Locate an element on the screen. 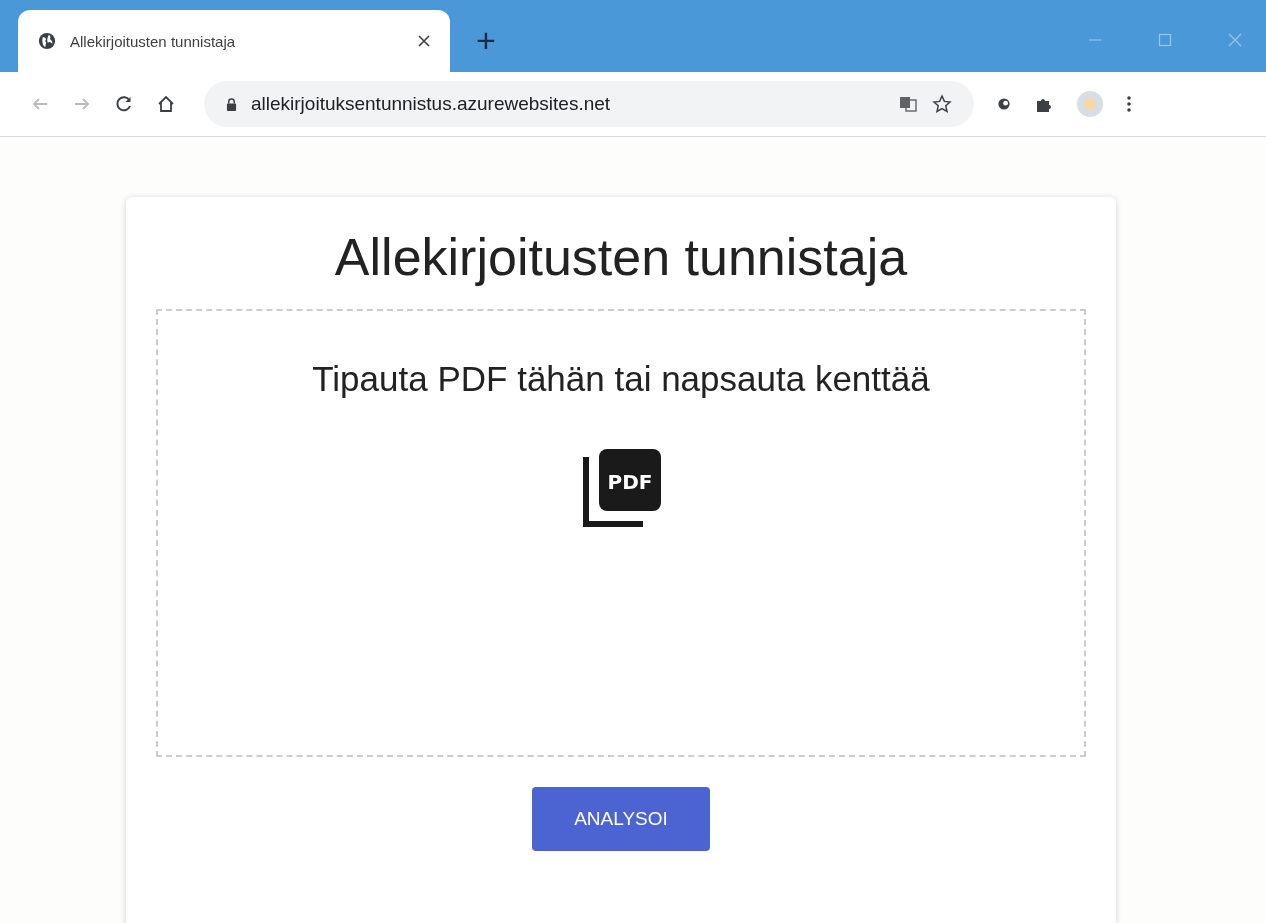  browser-tab: Allekirjoitusten tunnistaja is located at coordinates (234, 41).